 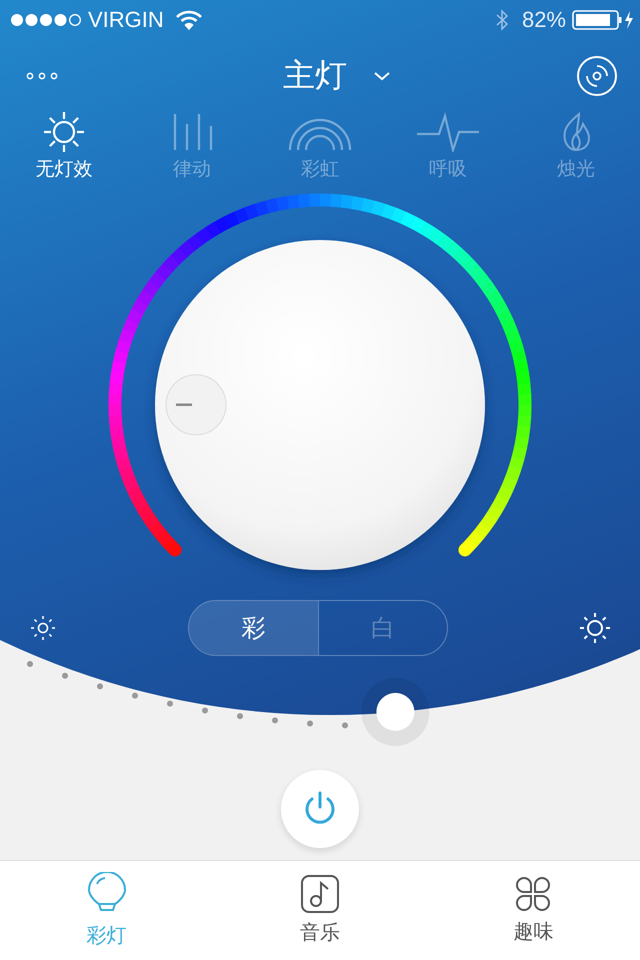 I want to click on nav-tab: 音乐, so click(x=320, y=910).